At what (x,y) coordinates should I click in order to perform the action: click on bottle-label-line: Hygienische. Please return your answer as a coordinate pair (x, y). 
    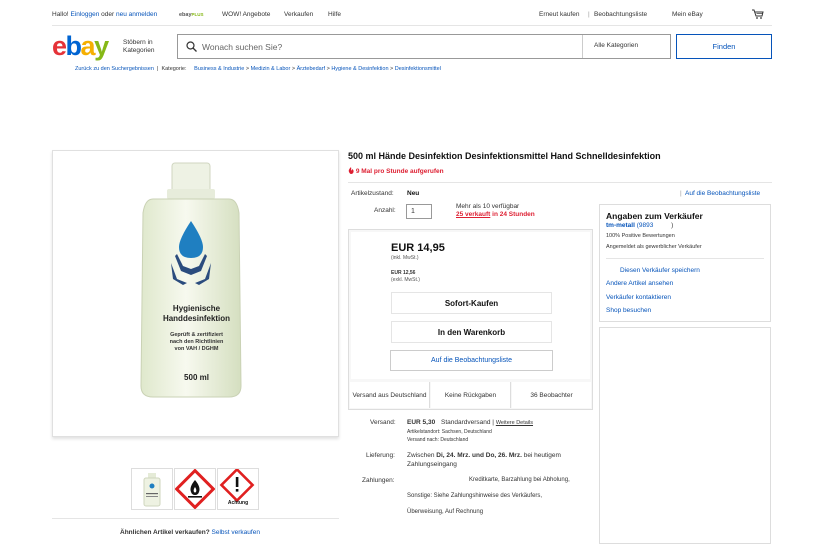
    Looking at the image, I should click on (196, 308).